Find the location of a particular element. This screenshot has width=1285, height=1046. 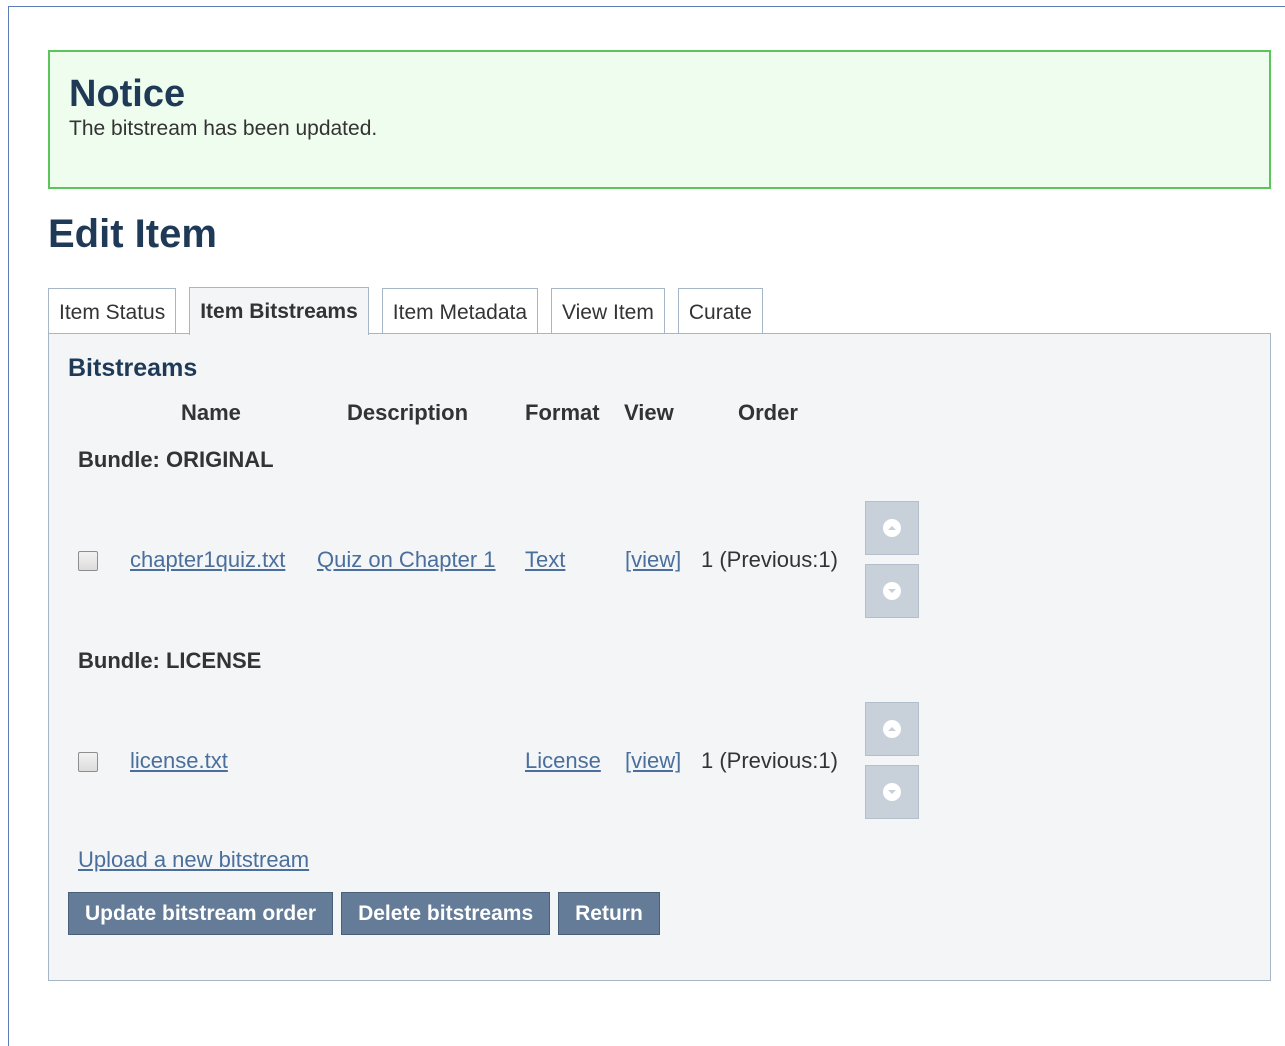

bitstream-format-link: Text is located at coordinates (545, 559).